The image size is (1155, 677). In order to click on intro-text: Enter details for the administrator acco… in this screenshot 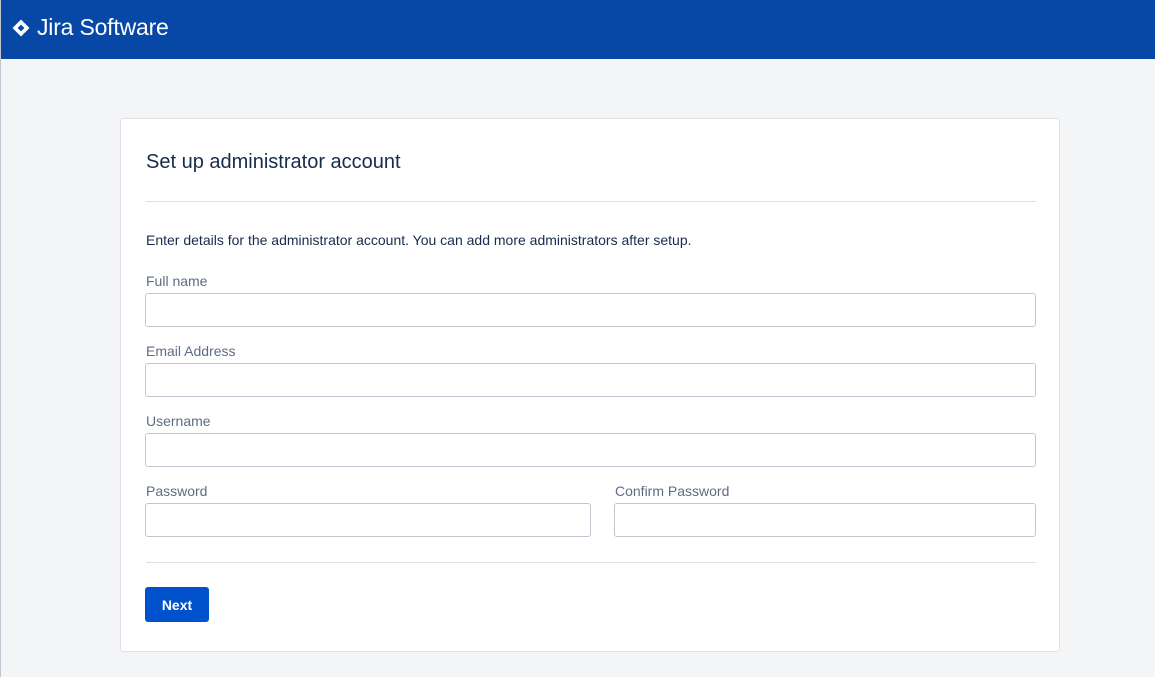, I will do `click(419, 240)`.